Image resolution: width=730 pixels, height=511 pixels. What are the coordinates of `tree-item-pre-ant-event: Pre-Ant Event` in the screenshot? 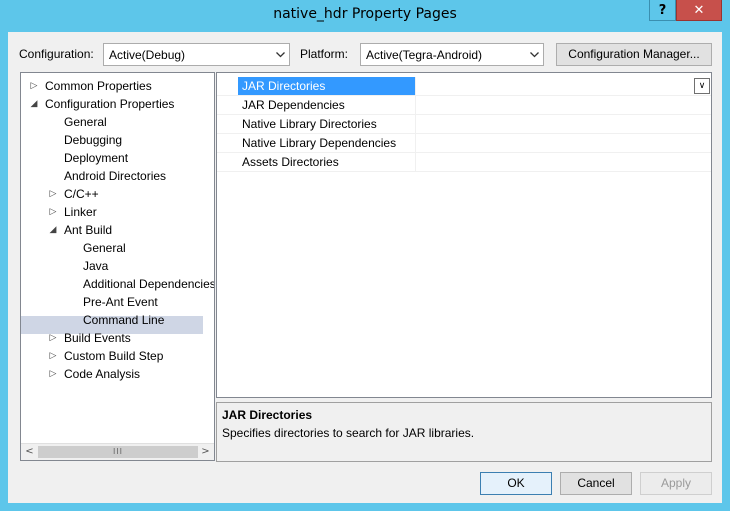 It's located at (120, 302).